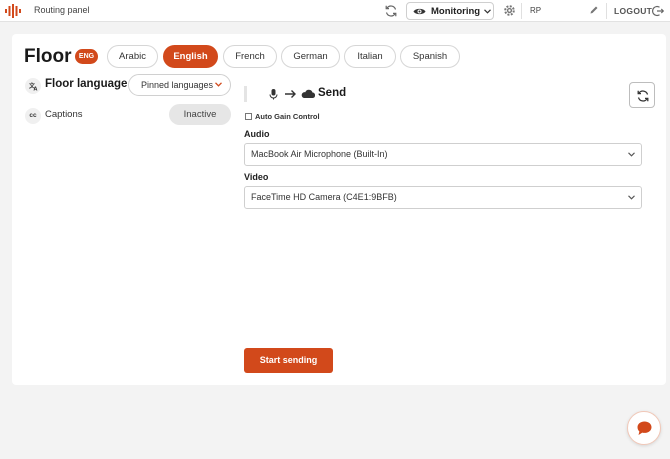  I want to click on auto-gain-checkbox, so click(248, 116).